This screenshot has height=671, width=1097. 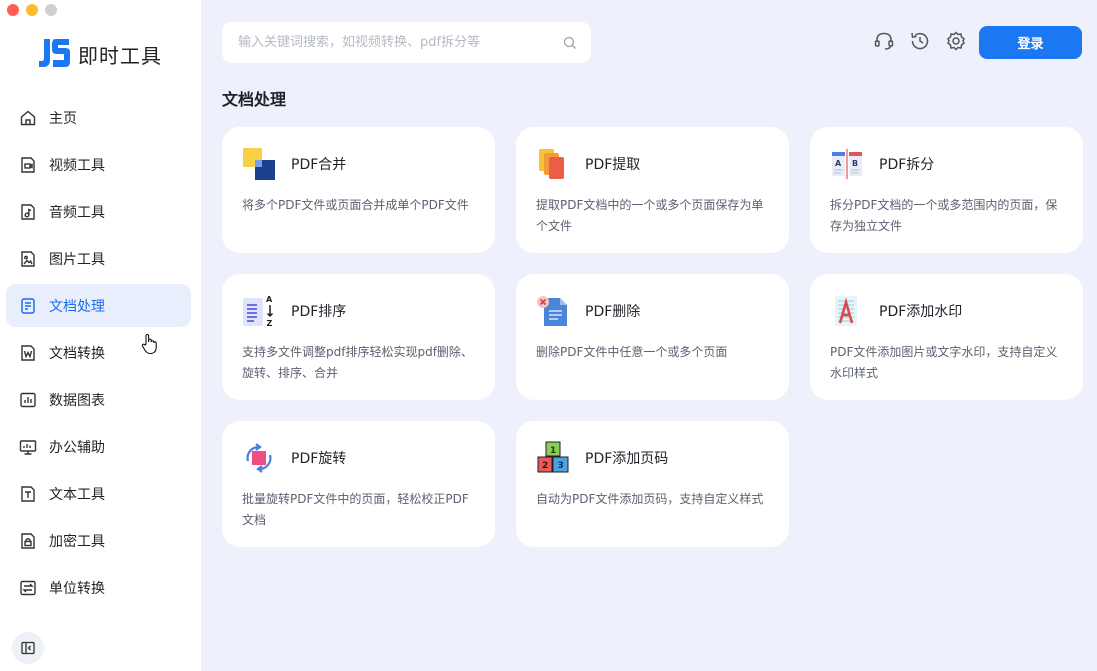 I want to click on section-title: 文档处理, so click(x=254, y=99).